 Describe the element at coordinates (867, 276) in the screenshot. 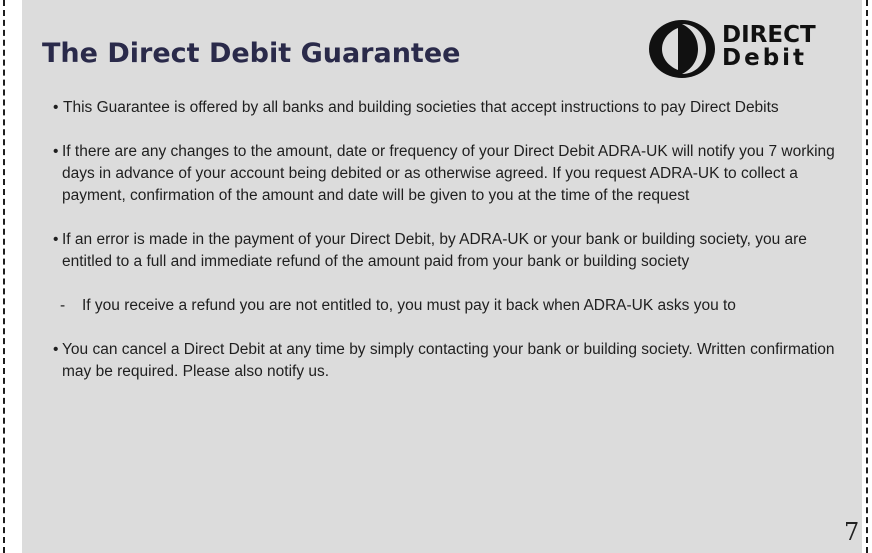

I see `cut-line-right` at that location.